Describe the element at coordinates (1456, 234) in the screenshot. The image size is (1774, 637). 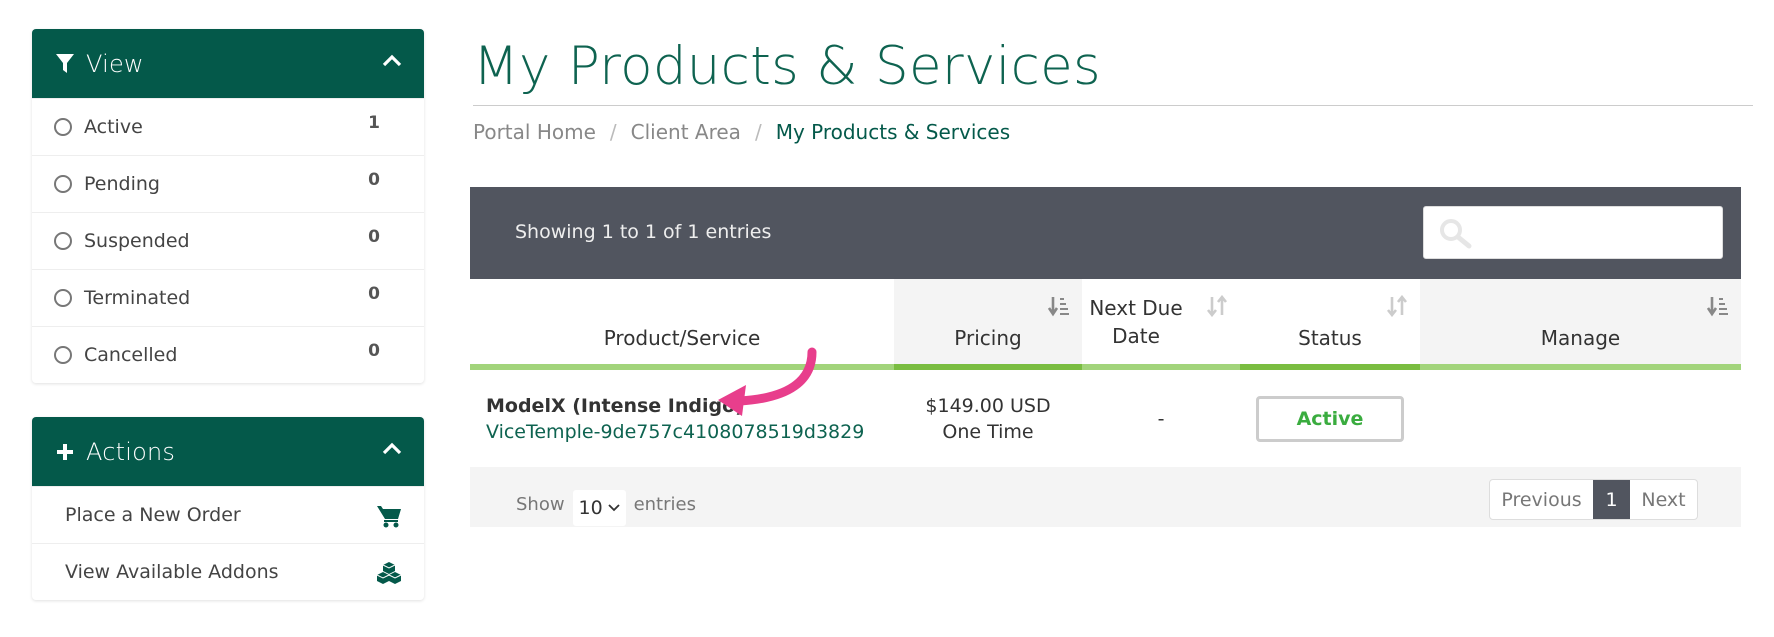
I see `search-icon` at that location.